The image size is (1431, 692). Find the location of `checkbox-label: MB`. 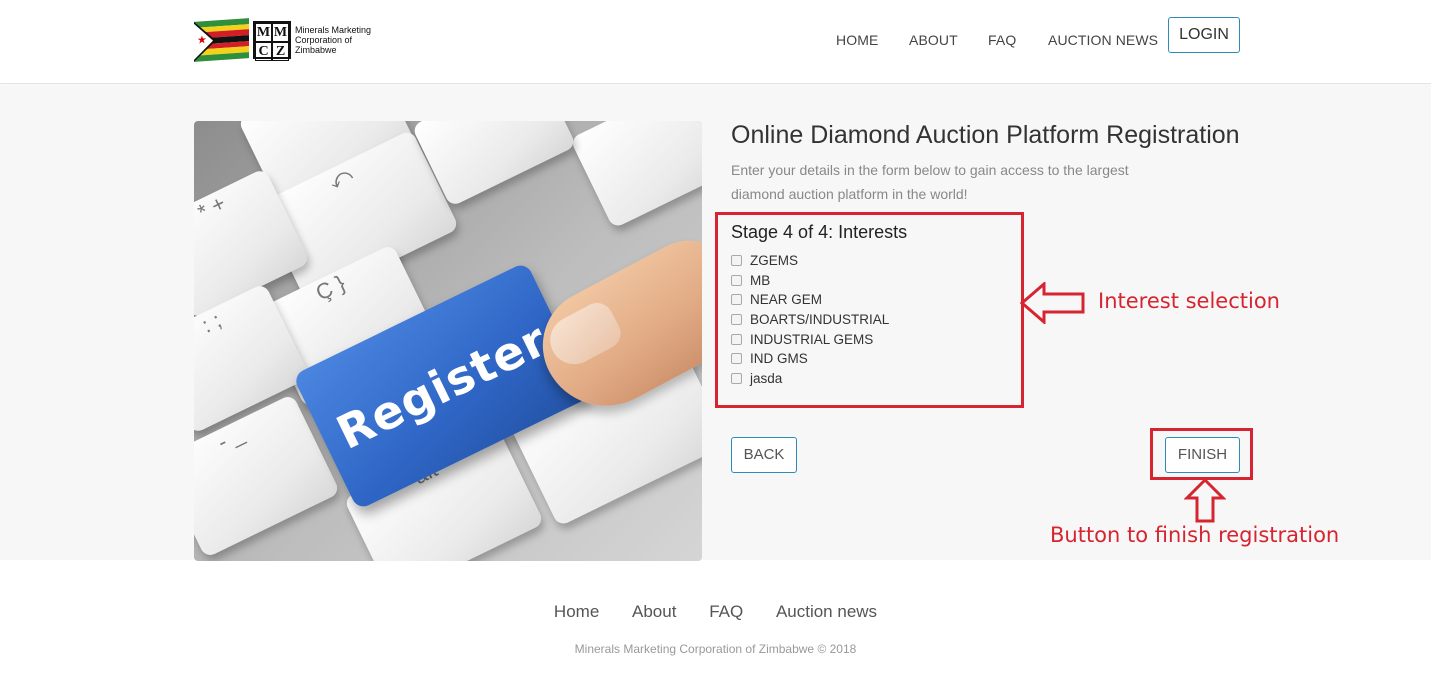

checkbox-label: MB is located at coordinates (760, 280).